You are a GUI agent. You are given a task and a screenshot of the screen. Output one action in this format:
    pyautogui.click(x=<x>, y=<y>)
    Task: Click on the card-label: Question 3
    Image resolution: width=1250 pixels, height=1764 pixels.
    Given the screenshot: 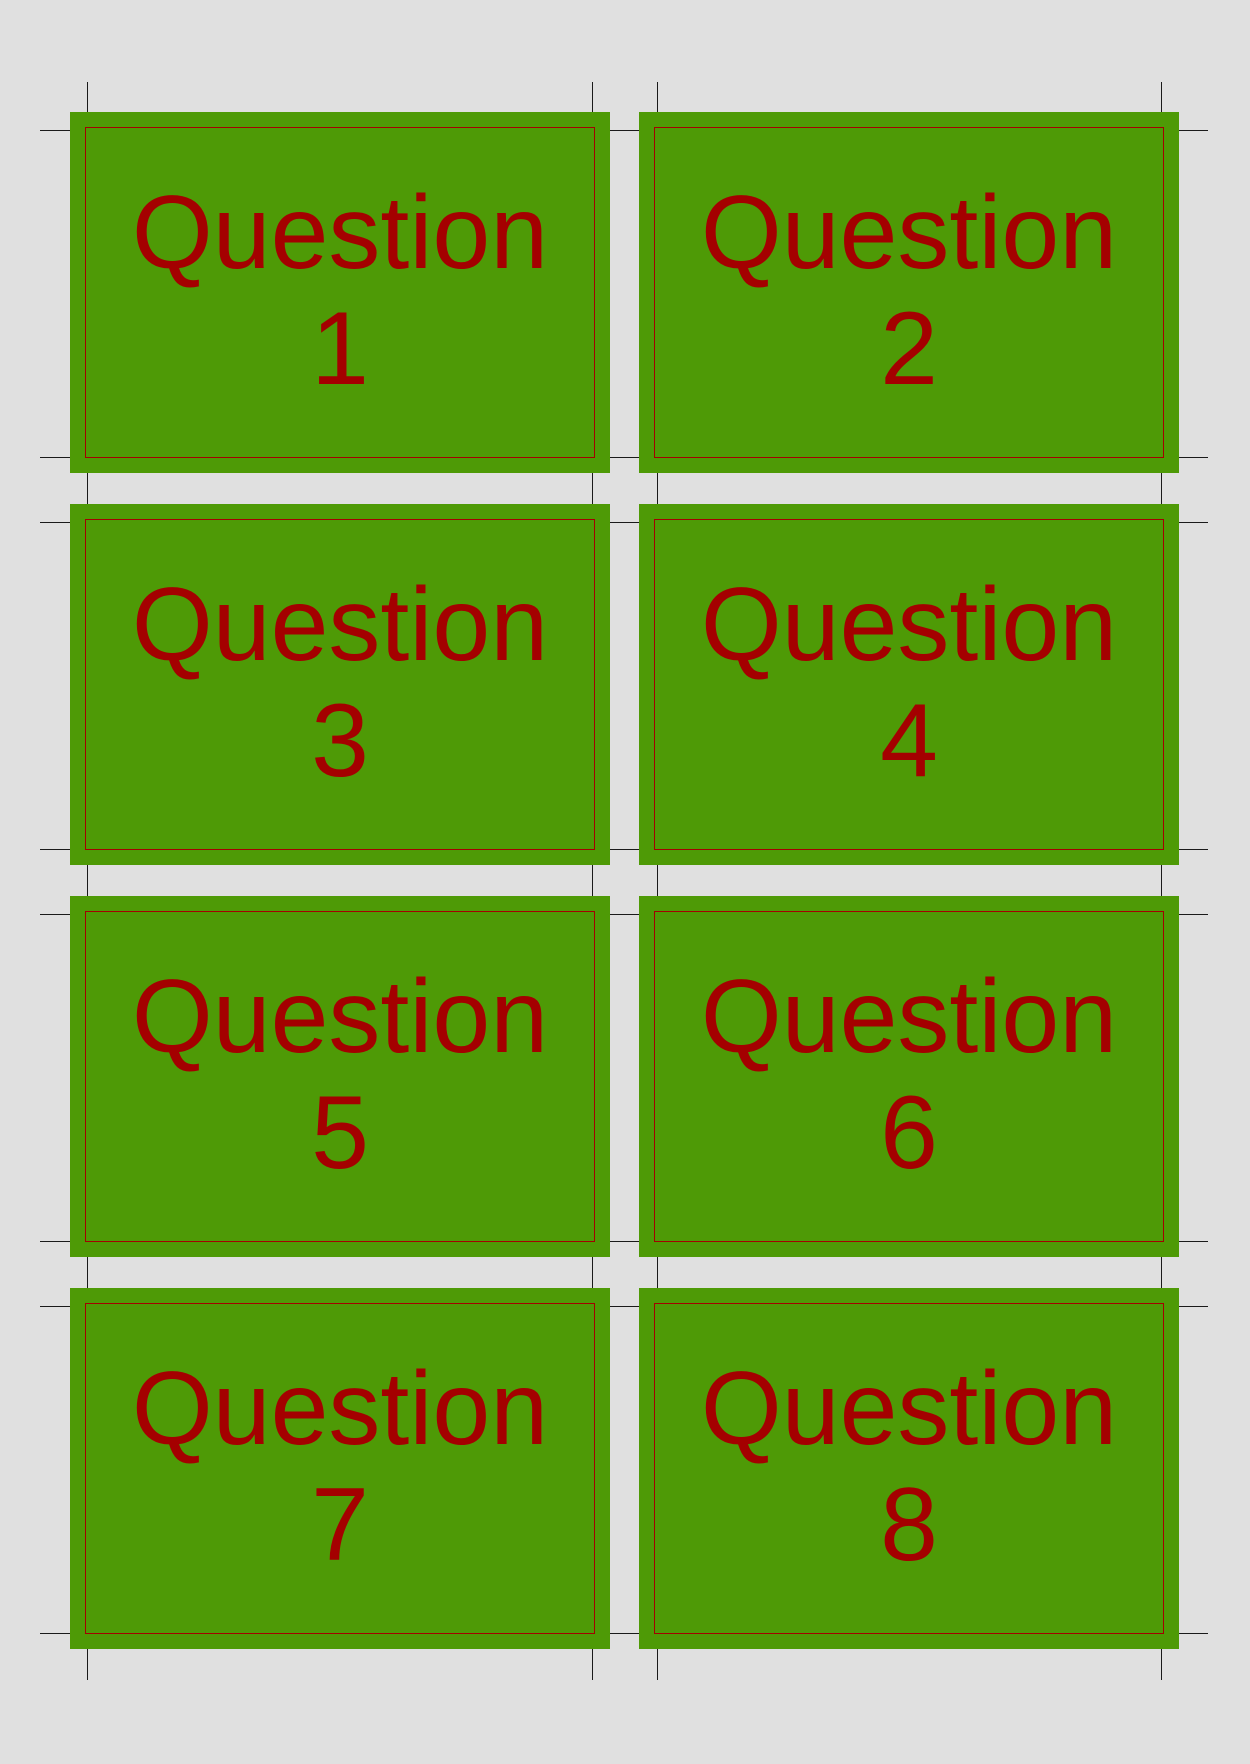 What is the action you would take?
    pyautogui.click(x=340, y=683)
    